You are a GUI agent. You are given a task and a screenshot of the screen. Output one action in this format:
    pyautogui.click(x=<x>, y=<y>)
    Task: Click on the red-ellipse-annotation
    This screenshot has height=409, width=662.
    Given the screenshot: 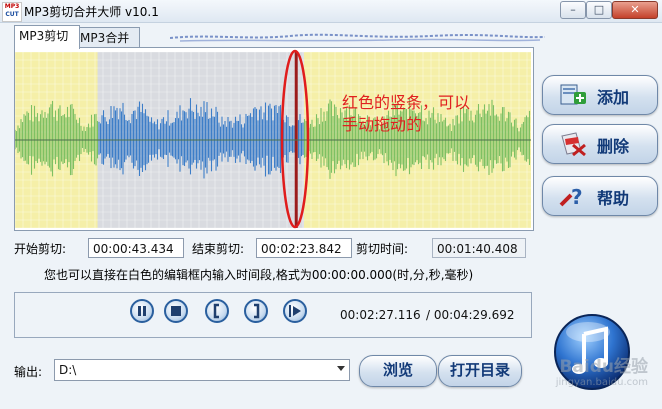 What is the action you would take?
    pyautogui.click(x=295, y=139)
    